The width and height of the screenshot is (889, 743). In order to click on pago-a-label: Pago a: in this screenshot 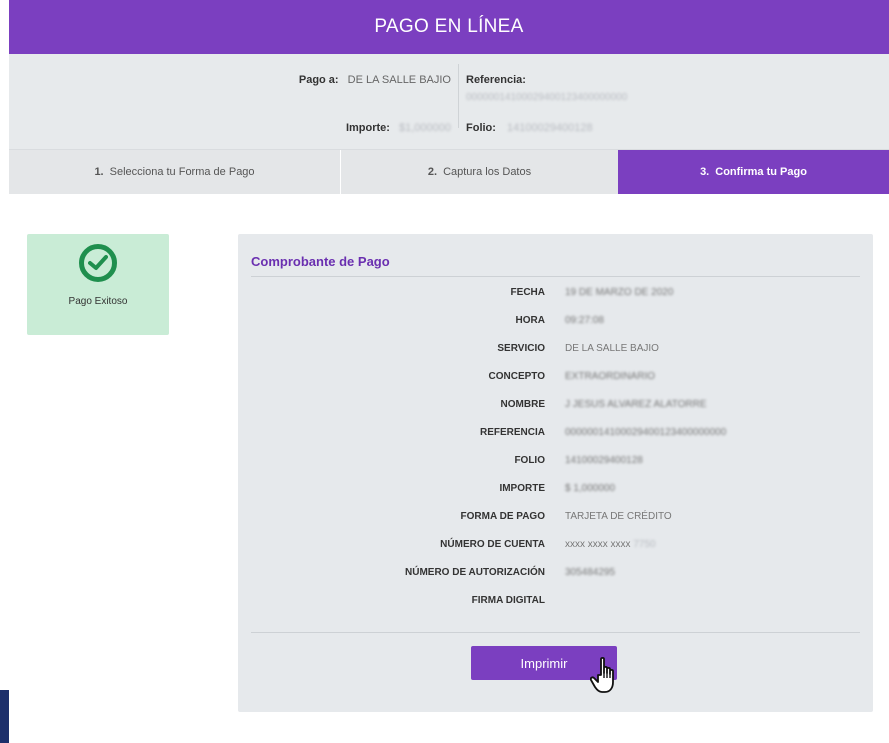, I will do `click(318, 80)`.